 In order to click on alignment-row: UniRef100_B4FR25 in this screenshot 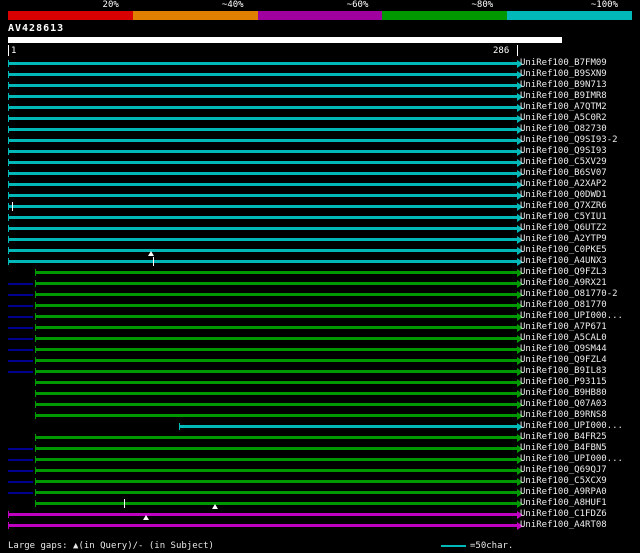, I will do `click(320, 437)`.